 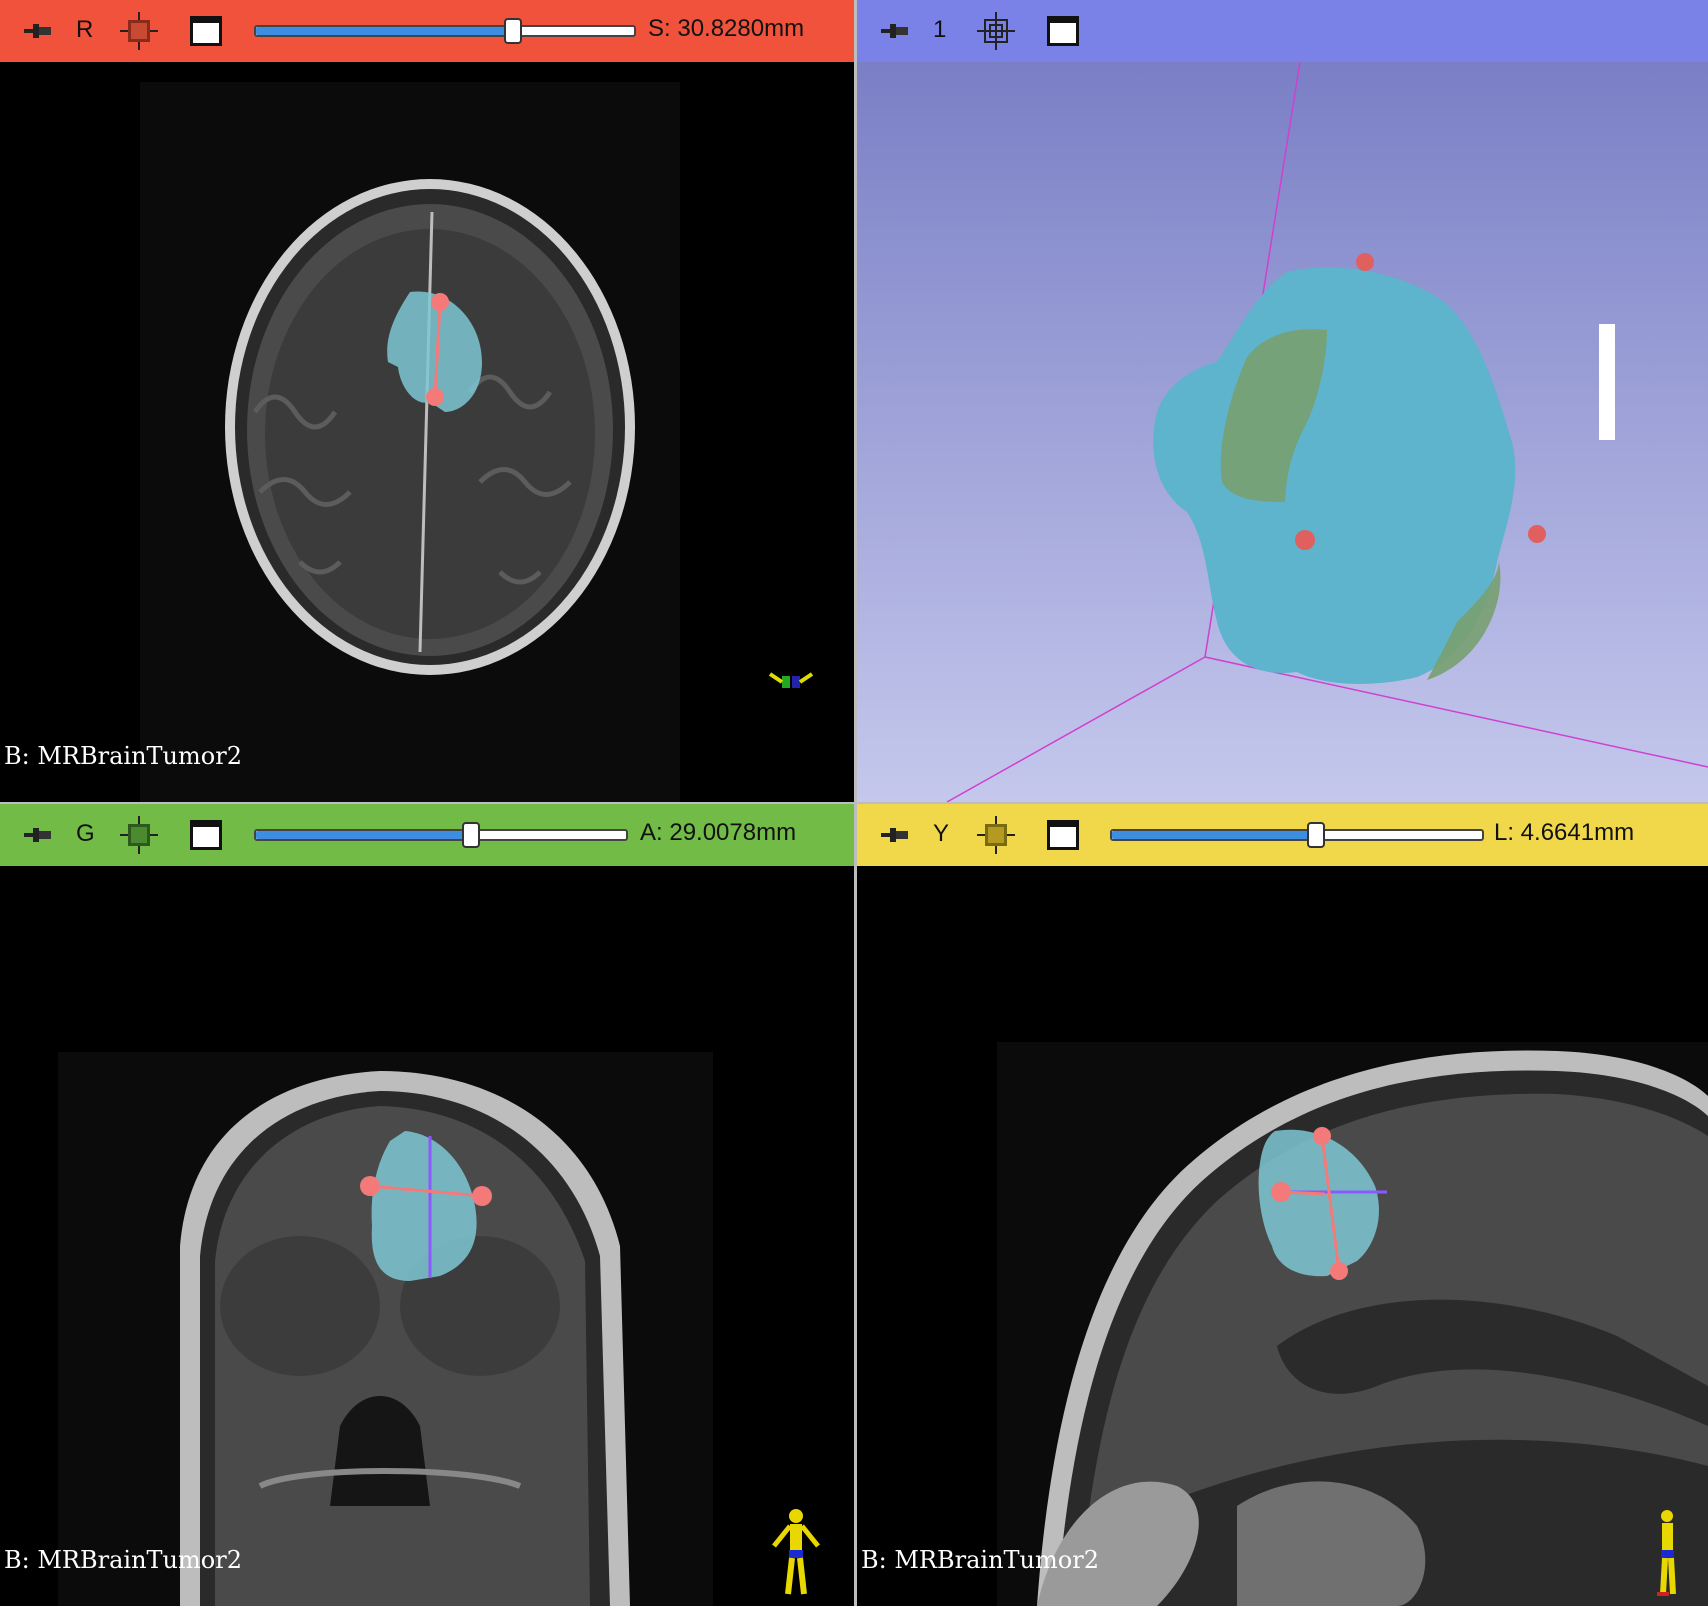 What do you see at coordinates (1607, 382) in the screenshot?
I see `scale-bar` at bounding box center [1607, 382].